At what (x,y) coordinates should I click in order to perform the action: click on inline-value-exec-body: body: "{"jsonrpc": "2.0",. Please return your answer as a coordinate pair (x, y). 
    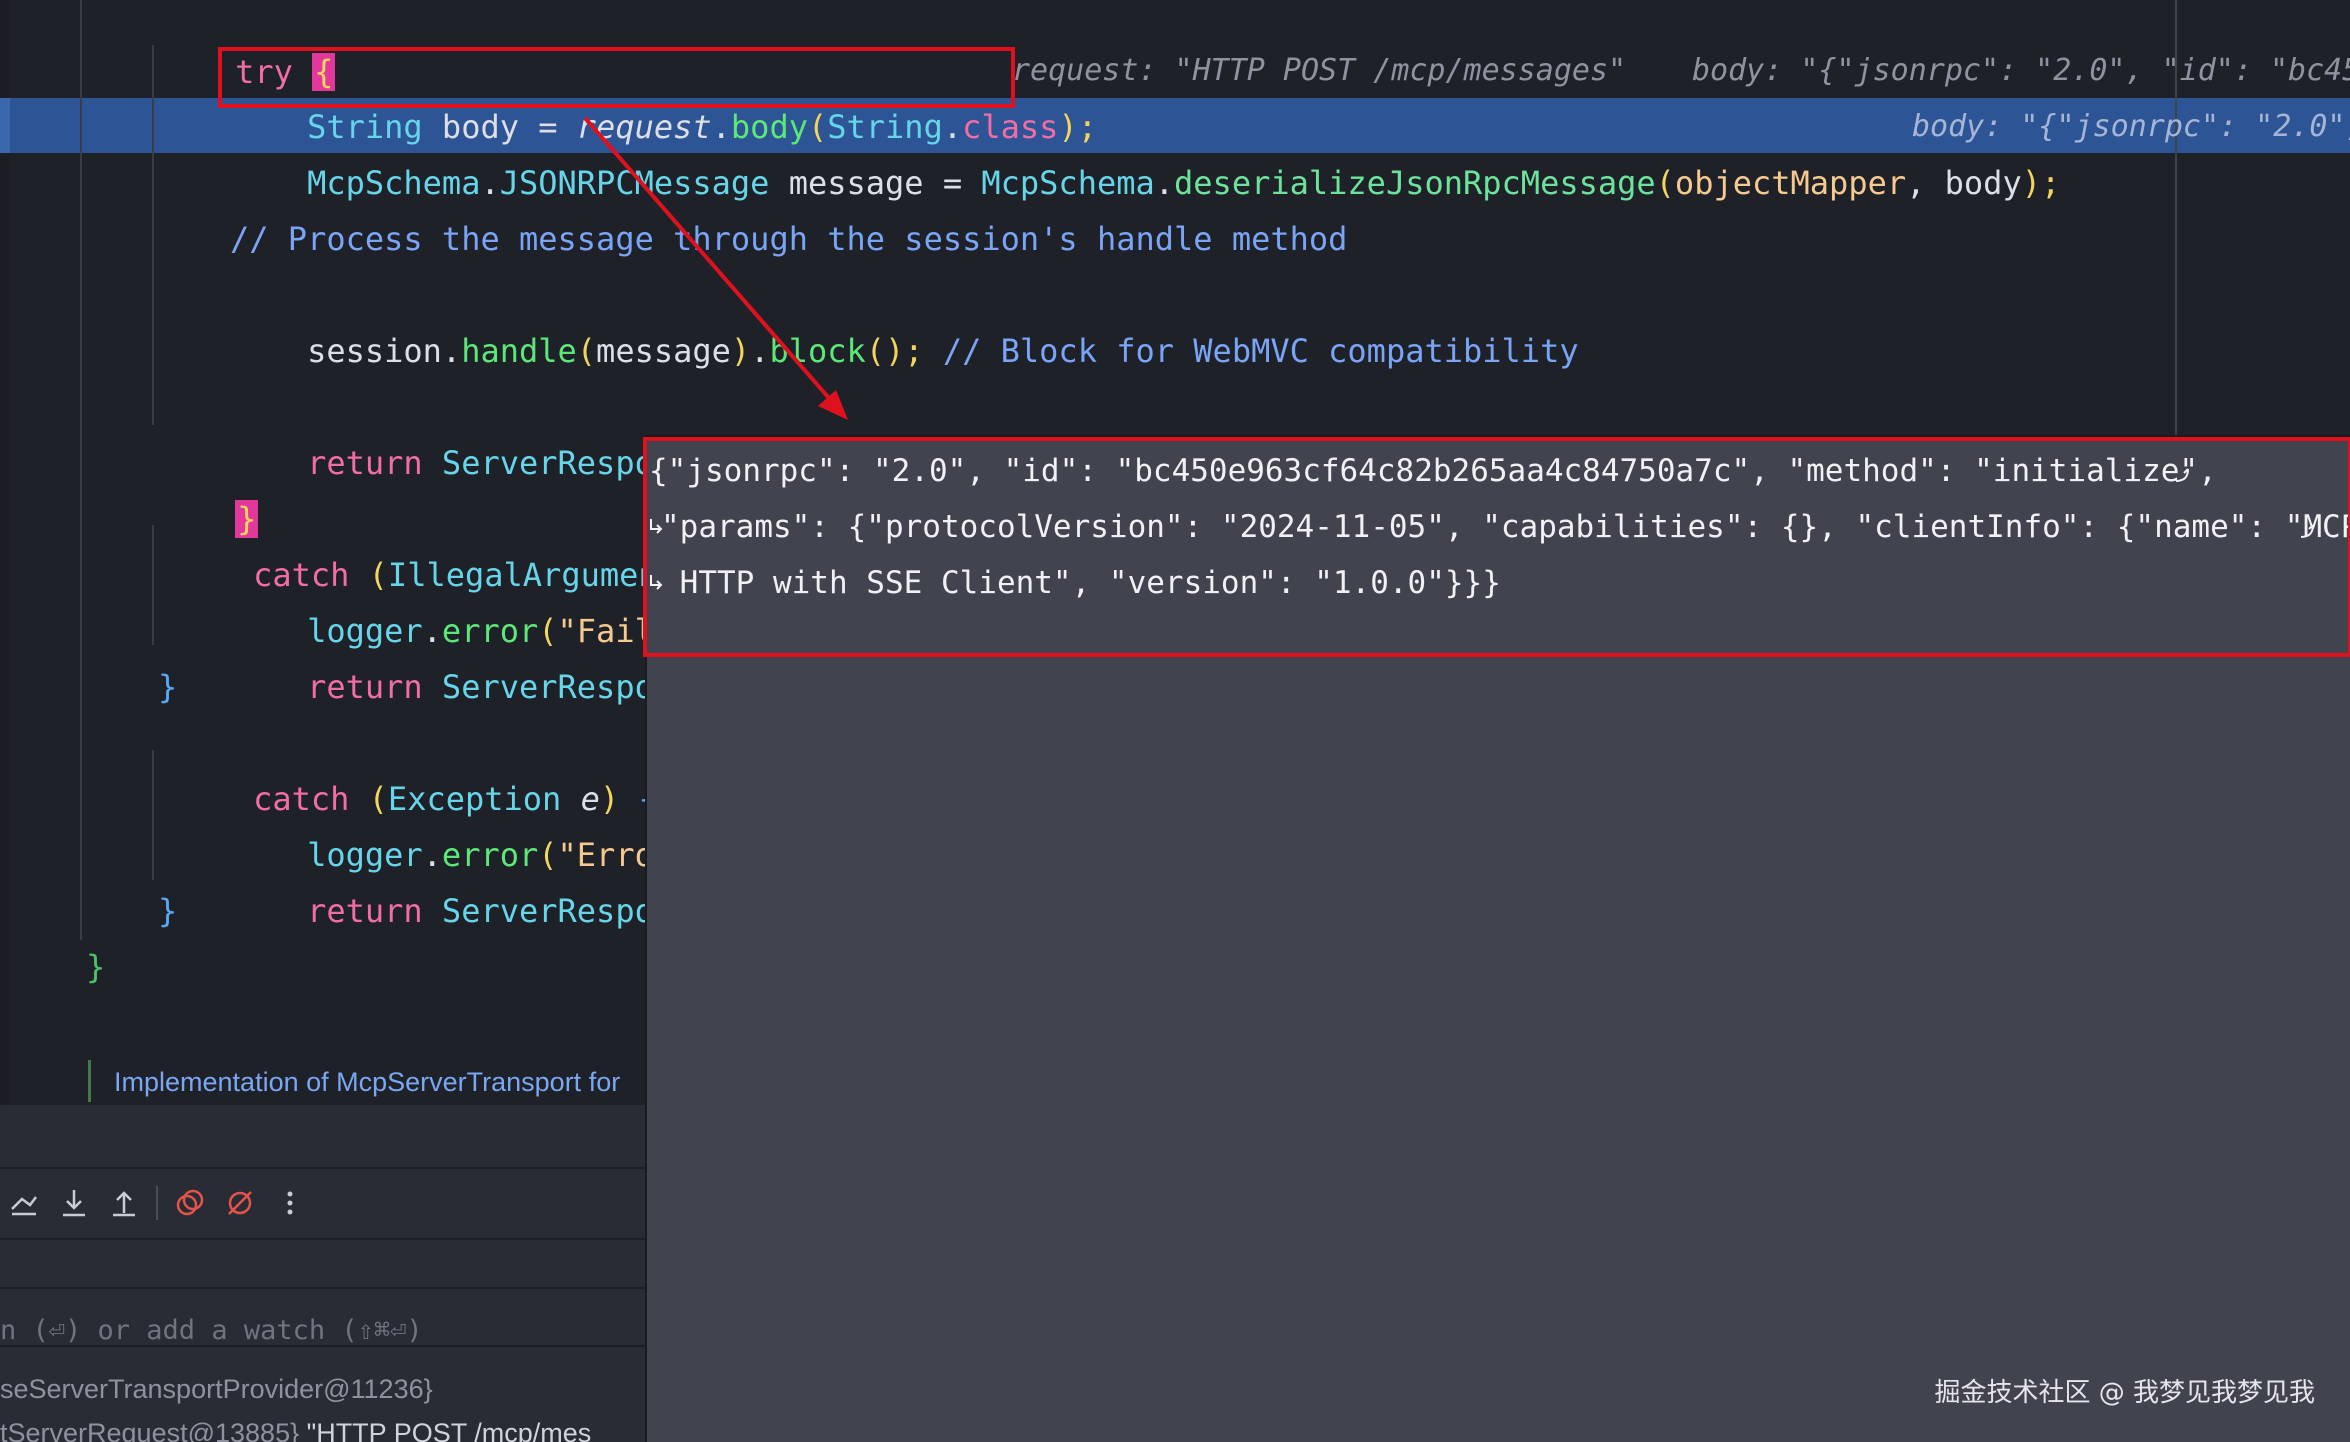
    Looking at the image, I should click on (2131, 126).